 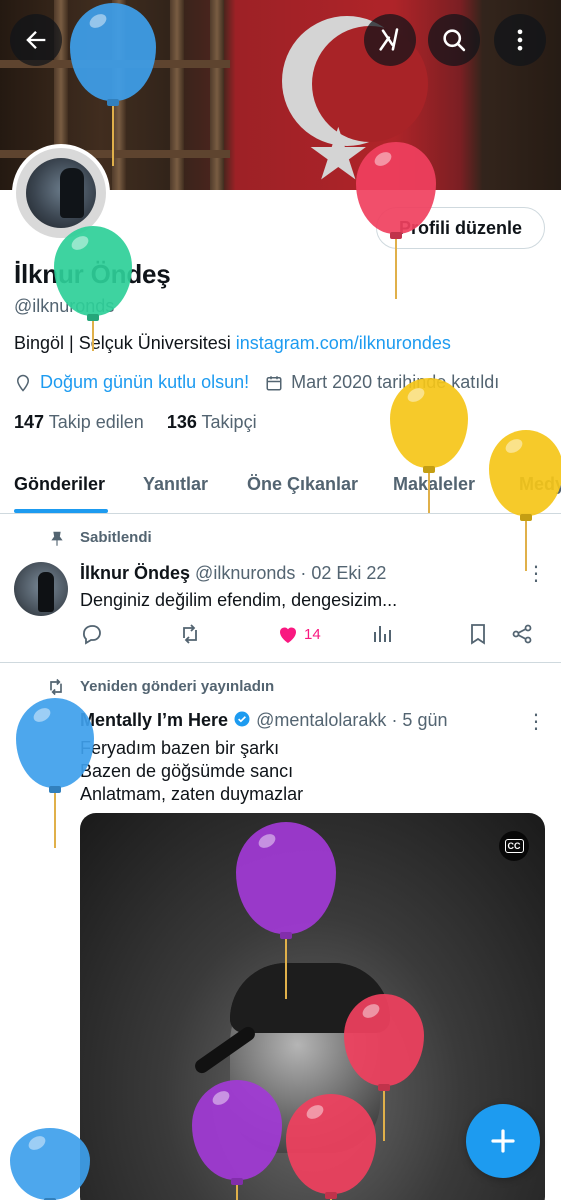 What do you see at coordinates (92, 274) in the screenshot?
I see `profile-name: İlknur Öndeş` at bounding box center [92, 274].